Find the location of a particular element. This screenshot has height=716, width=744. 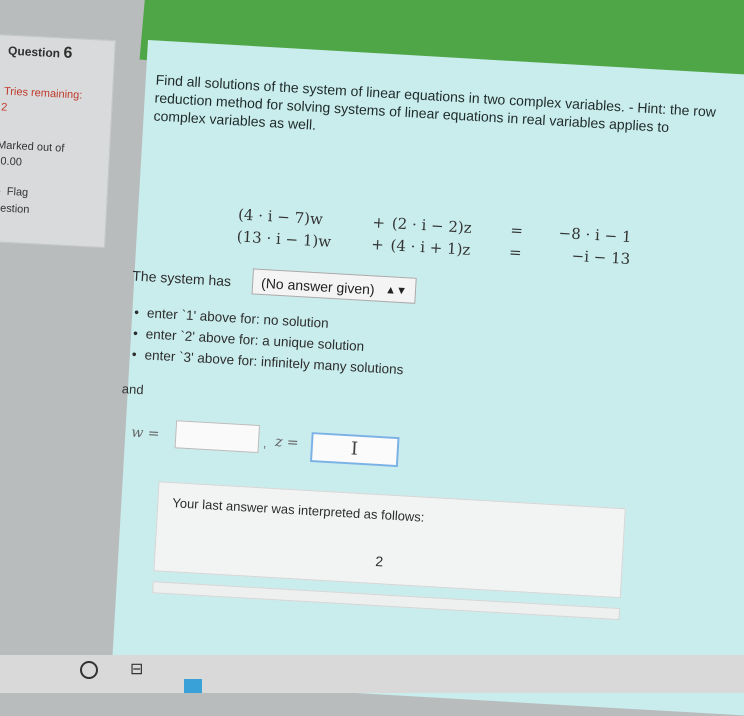

z-input: I is located at coordinates (354, 450).